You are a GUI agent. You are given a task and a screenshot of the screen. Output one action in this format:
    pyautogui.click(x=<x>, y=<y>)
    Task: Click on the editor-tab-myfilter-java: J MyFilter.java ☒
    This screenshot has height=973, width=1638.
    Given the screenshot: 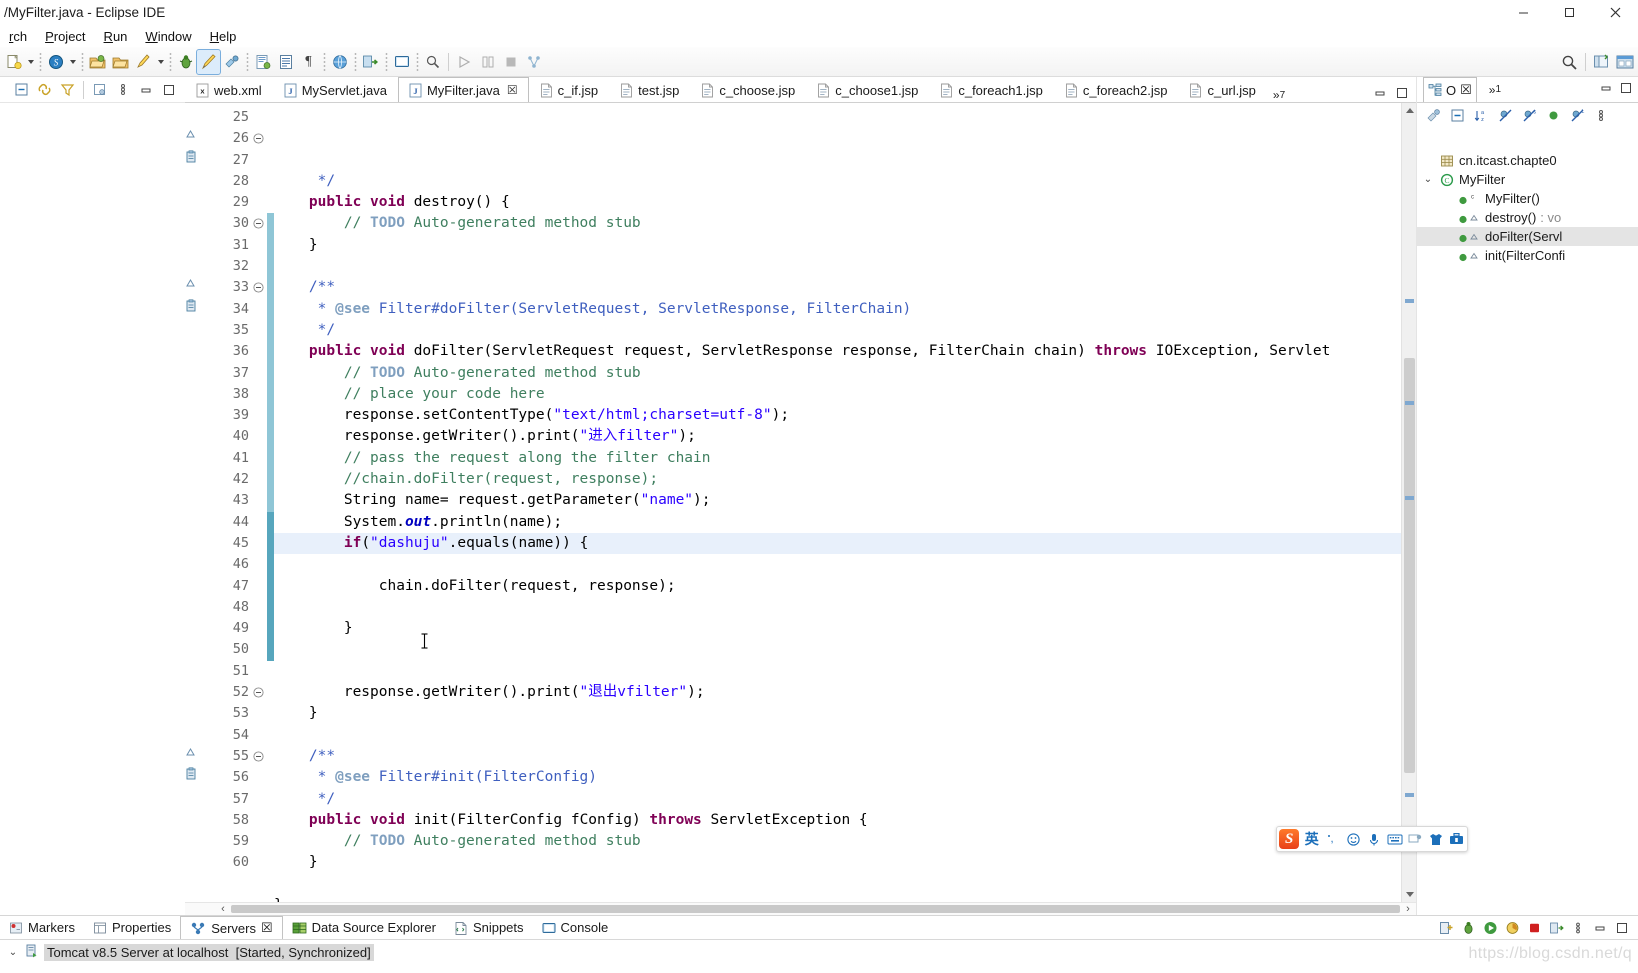 What is the action you would take?
    pyautogui.click(x=463, y=89)
    